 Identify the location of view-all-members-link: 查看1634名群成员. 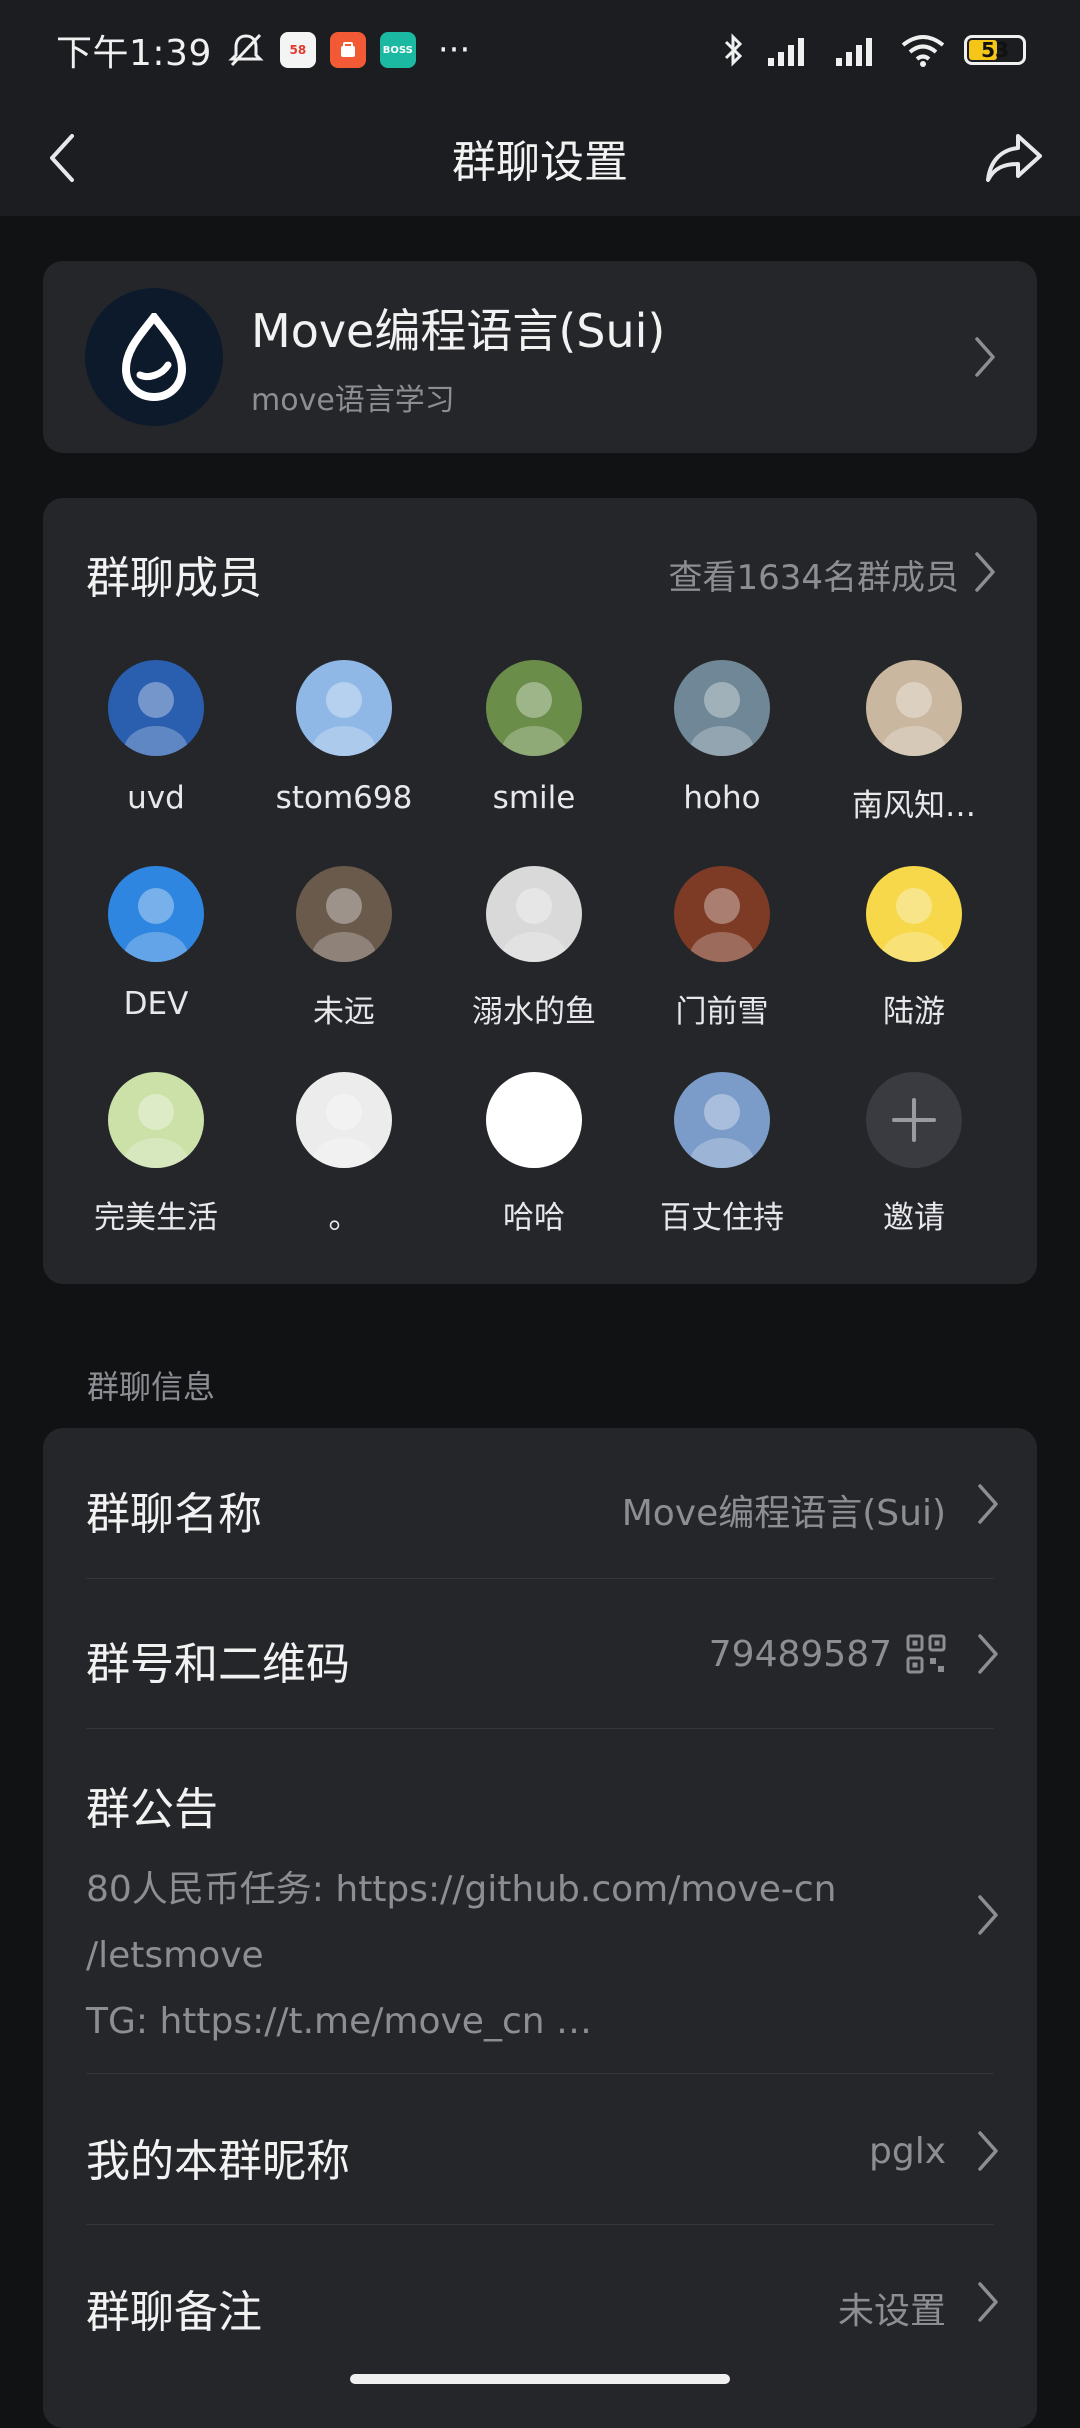
(813, 574).